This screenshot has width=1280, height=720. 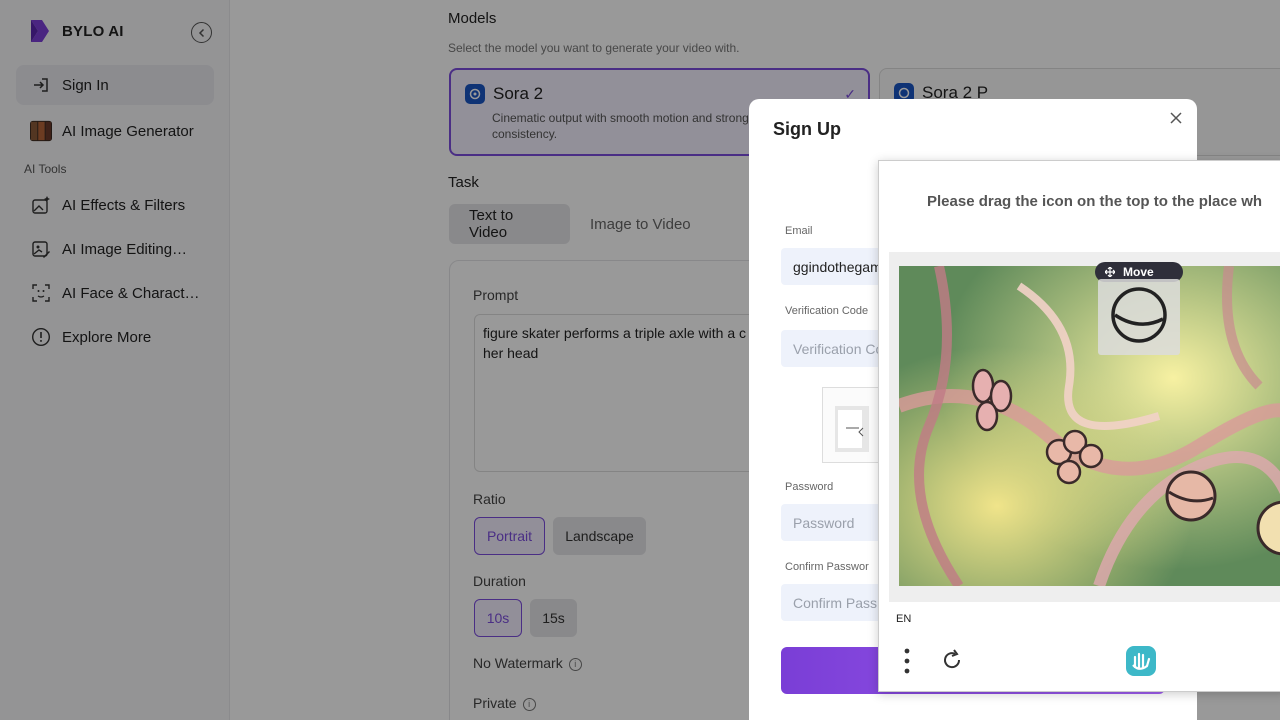 I want to click on modal-title: Sign Up, so click(x=807, y=129).